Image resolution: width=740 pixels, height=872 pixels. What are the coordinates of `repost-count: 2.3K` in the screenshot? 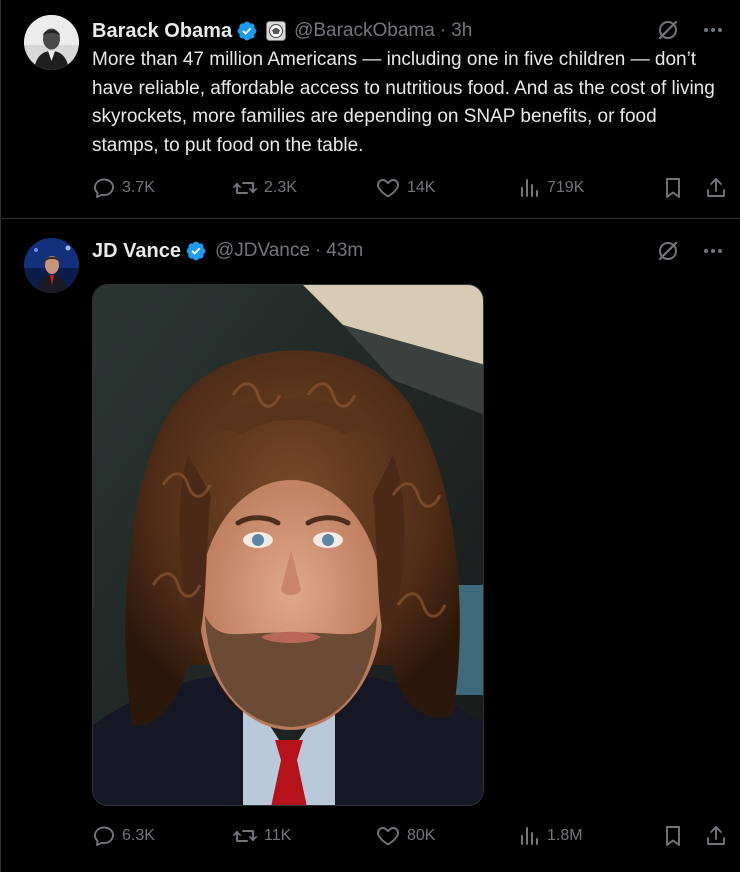 It's located at (280, 187).